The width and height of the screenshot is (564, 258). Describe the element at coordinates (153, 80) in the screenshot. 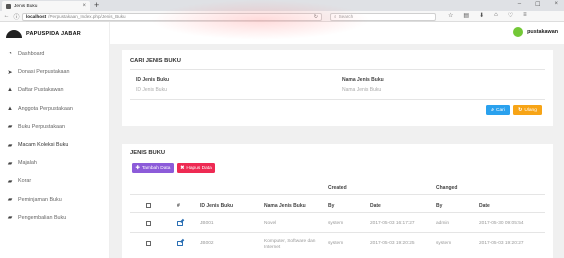

I see `id-jenis-label: ID Jenis Buku` at that location.